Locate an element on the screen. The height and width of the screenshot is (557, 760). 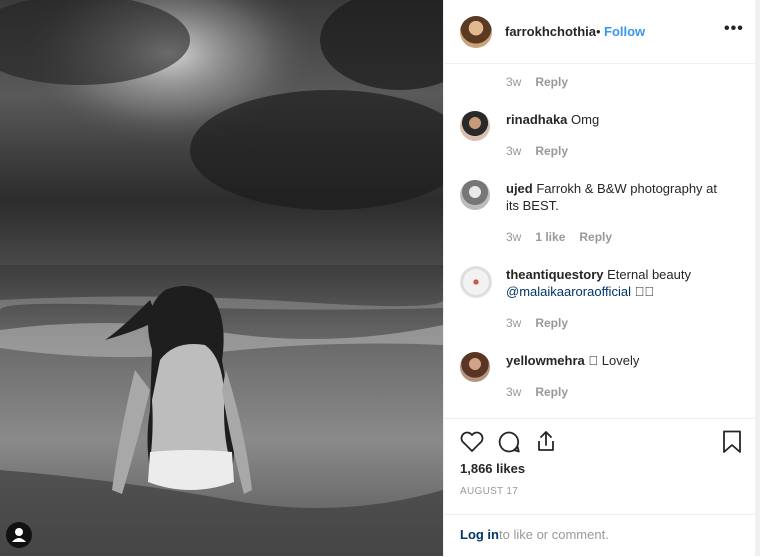
comment-icon is located at coordinates (509, 442).